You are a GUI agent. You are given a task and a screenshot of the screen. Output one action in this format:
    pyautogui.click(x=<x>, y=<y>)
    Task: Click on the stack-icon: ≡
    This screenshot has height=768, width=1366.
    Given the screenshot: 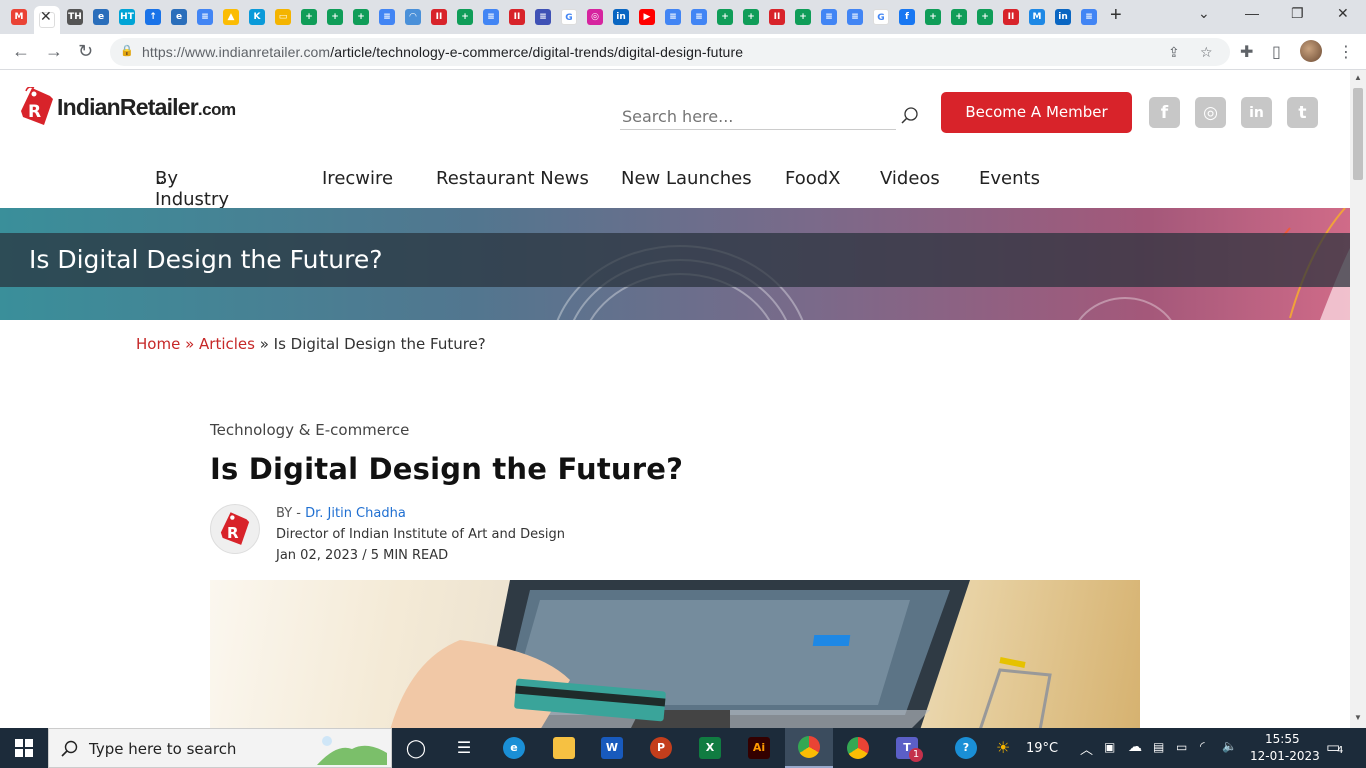 What is the action you would take?
    pyautogui.click(x=543, y=17)
    